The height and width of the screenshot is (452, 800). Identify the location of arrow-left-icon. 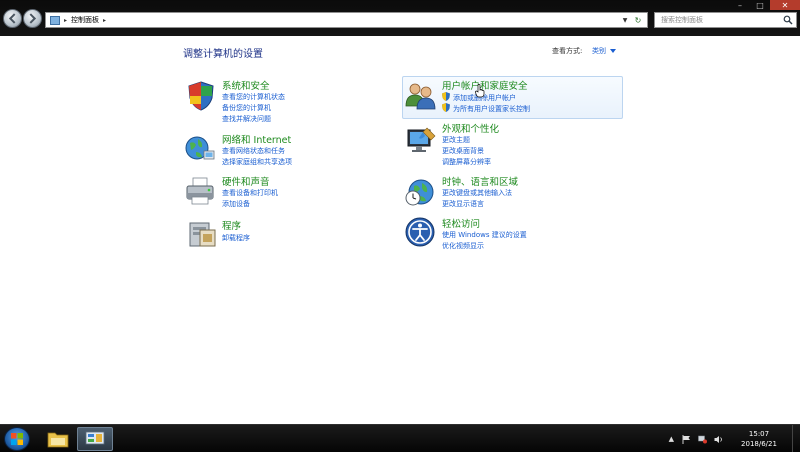
(12, 18).